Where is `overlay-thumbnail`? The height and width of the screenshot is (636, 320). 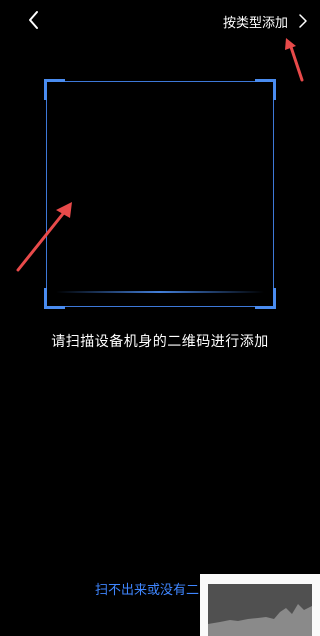
overlay-thumbnail is located at coordinates (260, 605).